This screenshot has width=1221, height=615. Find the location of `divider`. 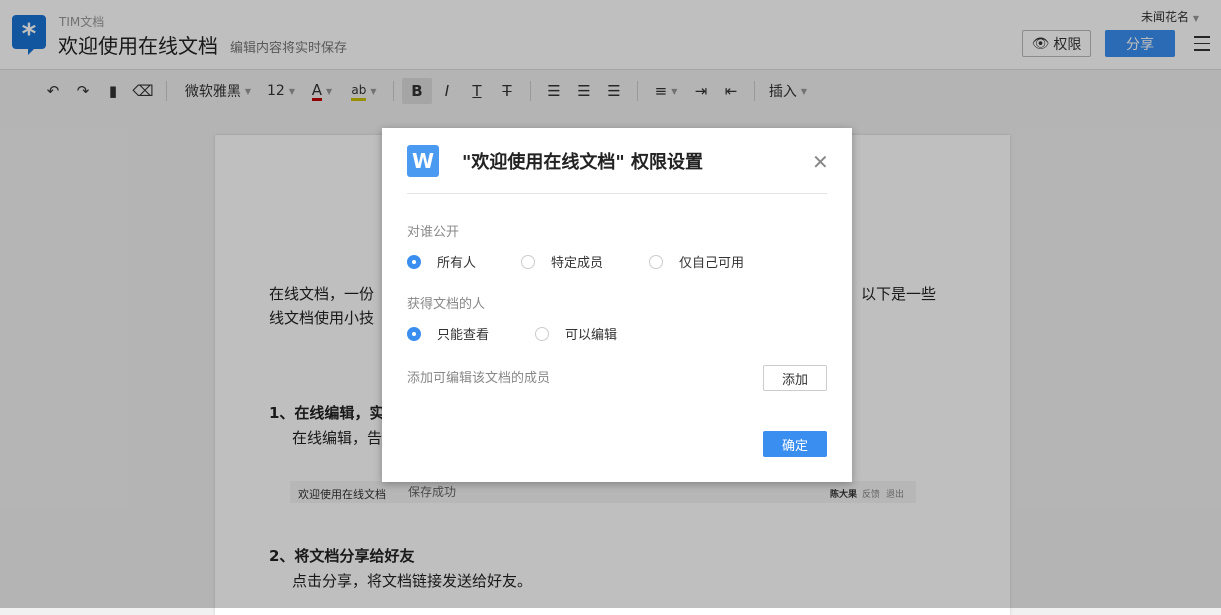

divider is located at coordinates (617, 193).